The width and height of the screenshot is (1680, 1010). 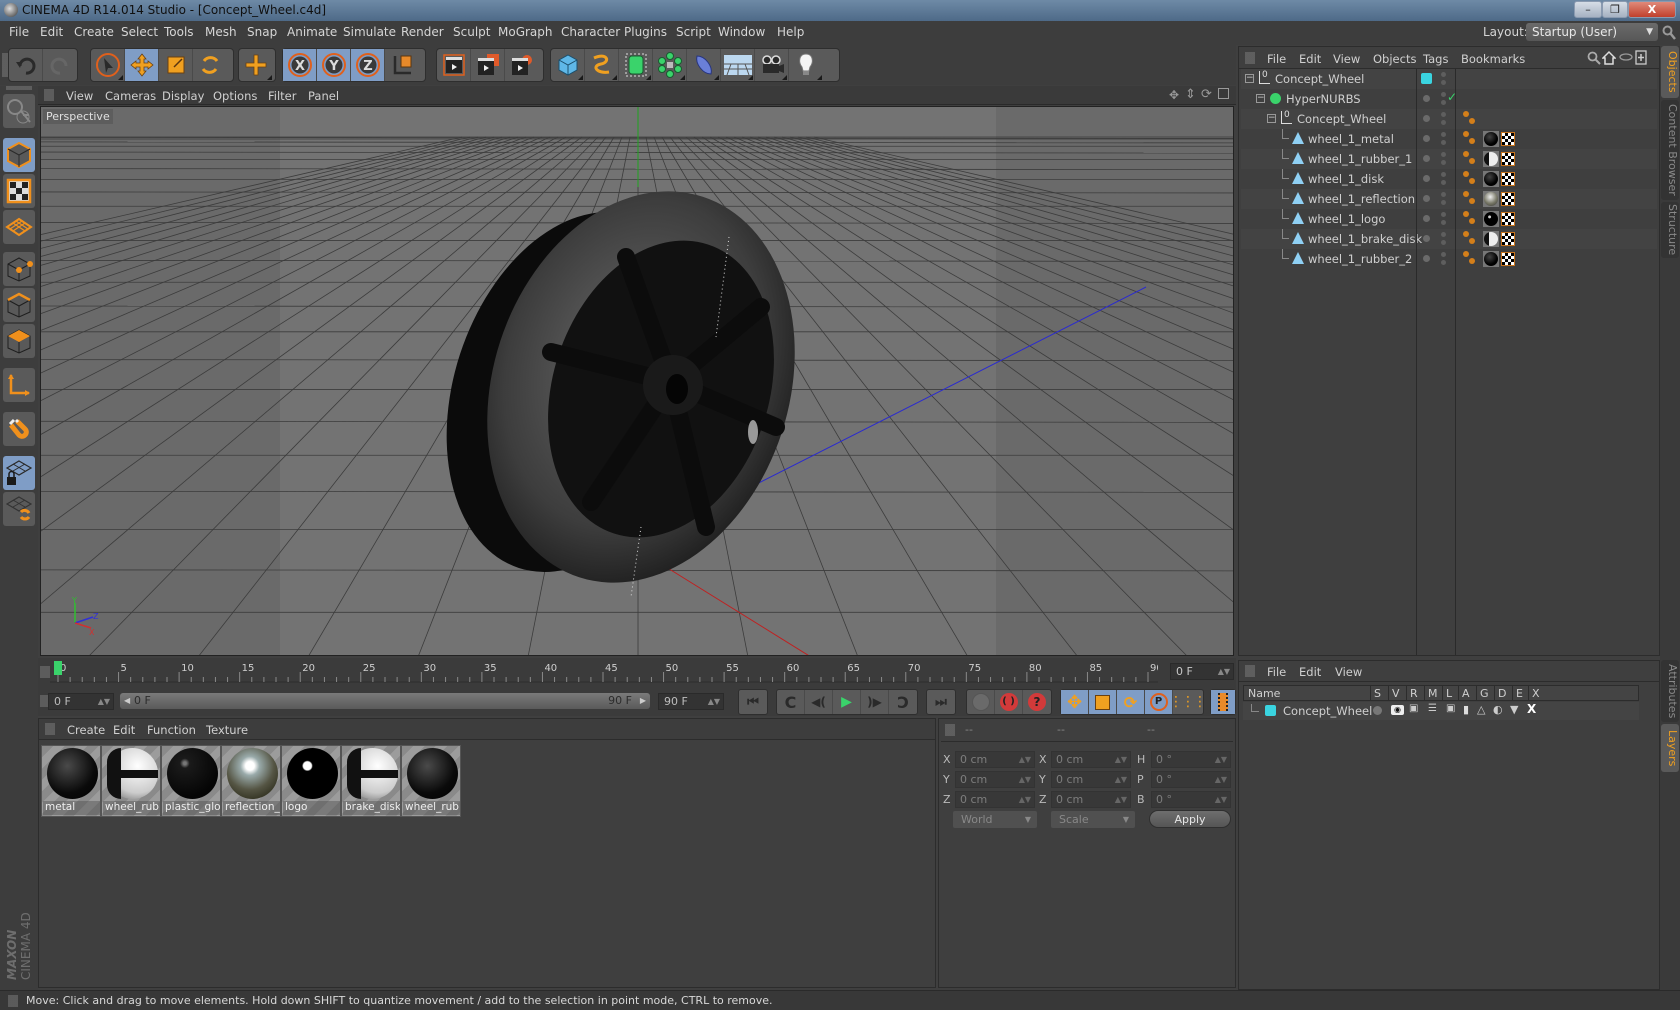 What do you see at coordinates (1037, 702) in the screenshot?
I see `keyframe-selection-button: ?` at bounding box center [1037, 702].